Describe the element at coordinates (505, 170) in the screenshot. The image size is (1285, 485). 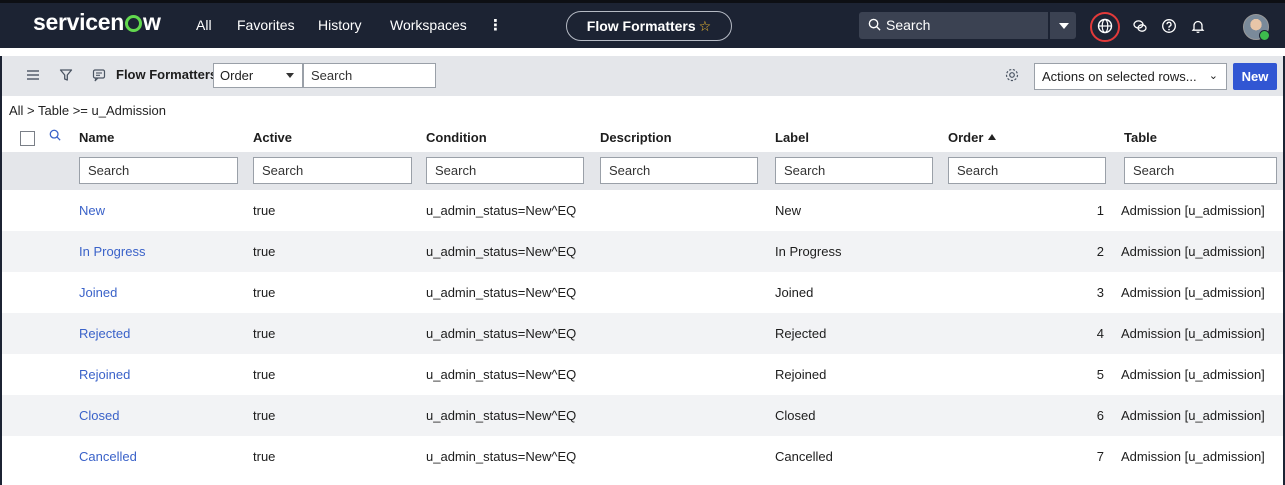
I see `filter-condition-input` at that location.